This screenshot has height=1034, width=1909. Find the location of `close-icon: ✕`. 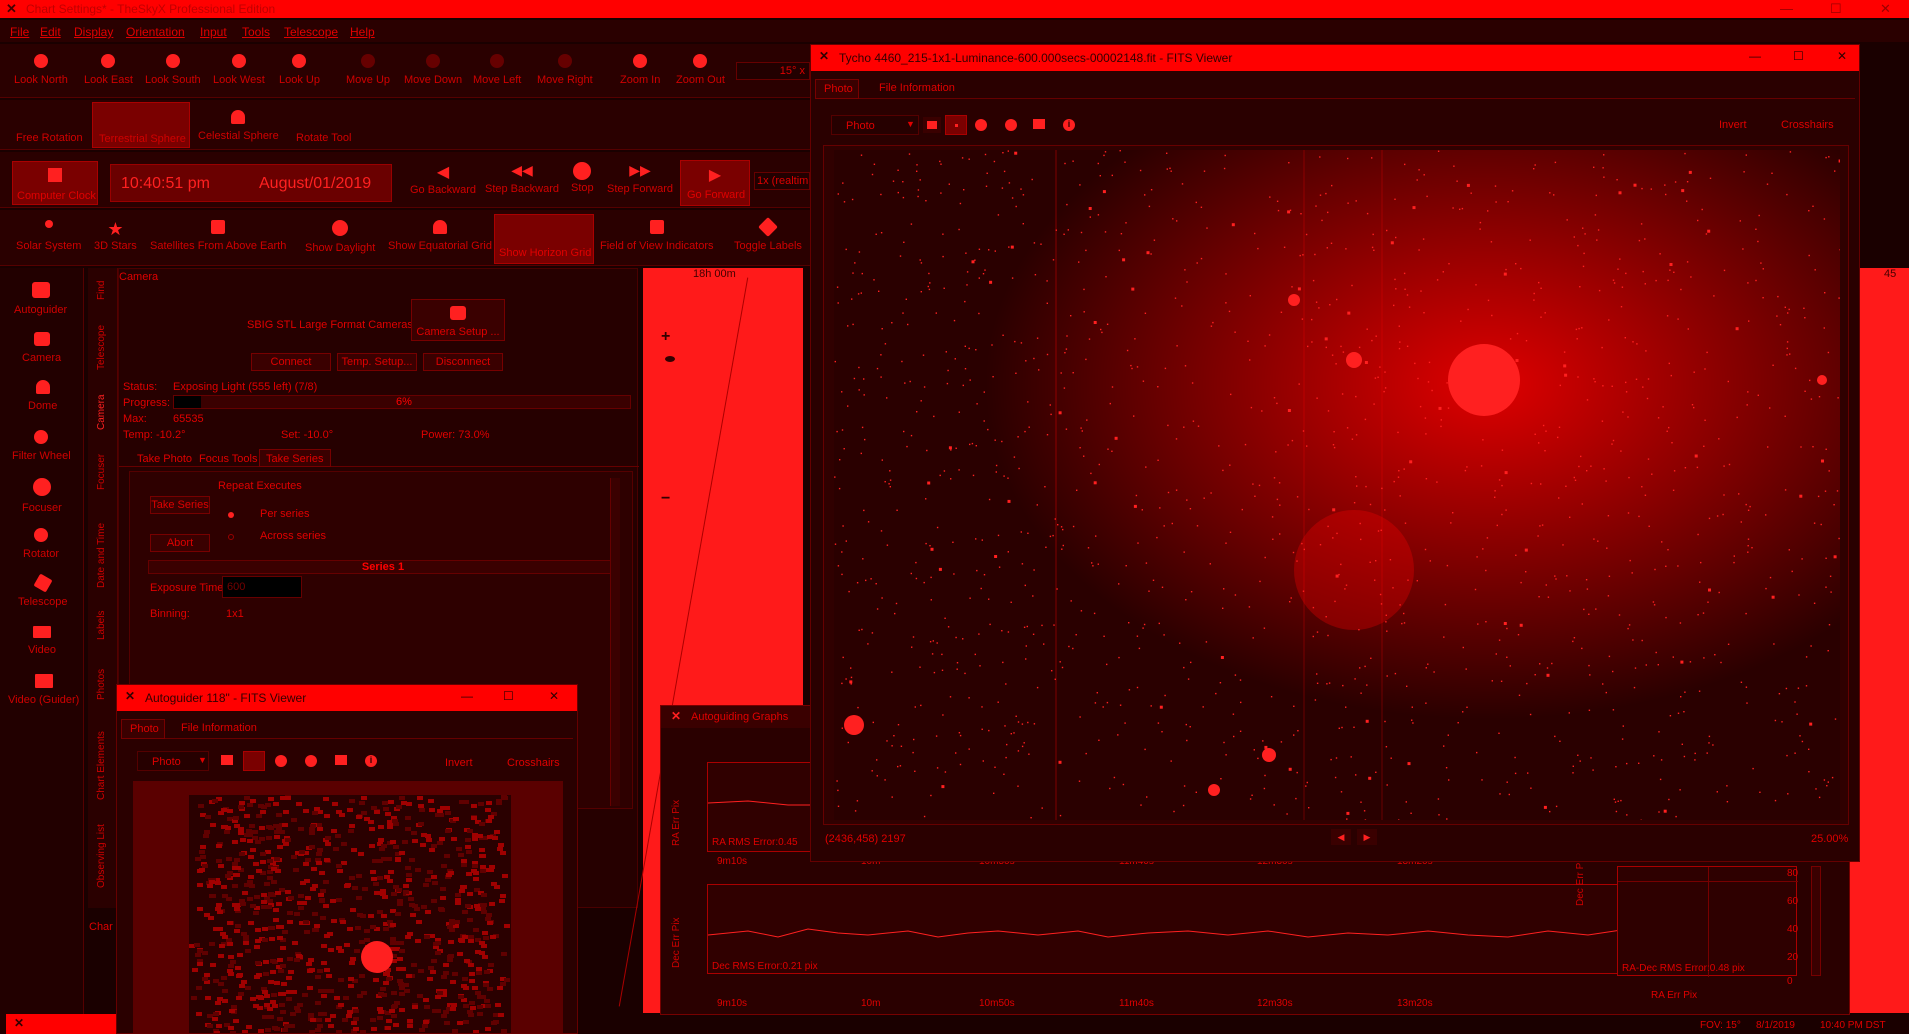

close-icon: ✕ is located at coordinates (1885, 9).